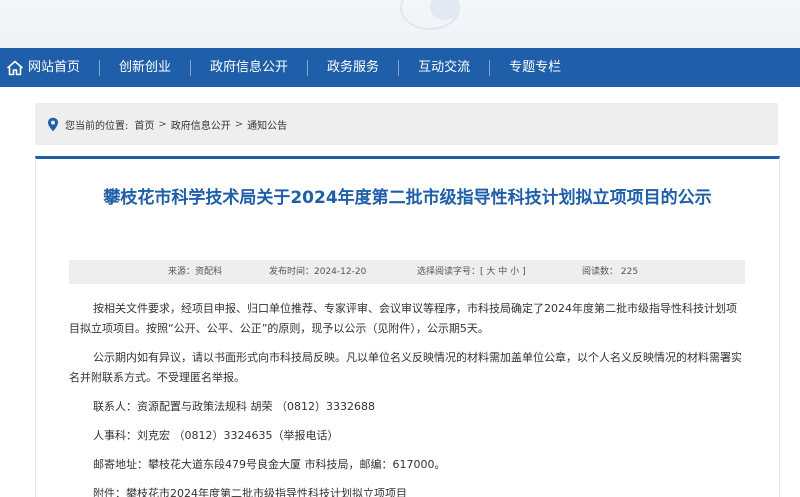 Image resolution: width=800 pixels, height=497 pixels. I want to click on font-size-label: 选择阅读字号：[ 大 中 小 ], so click(471, 272).